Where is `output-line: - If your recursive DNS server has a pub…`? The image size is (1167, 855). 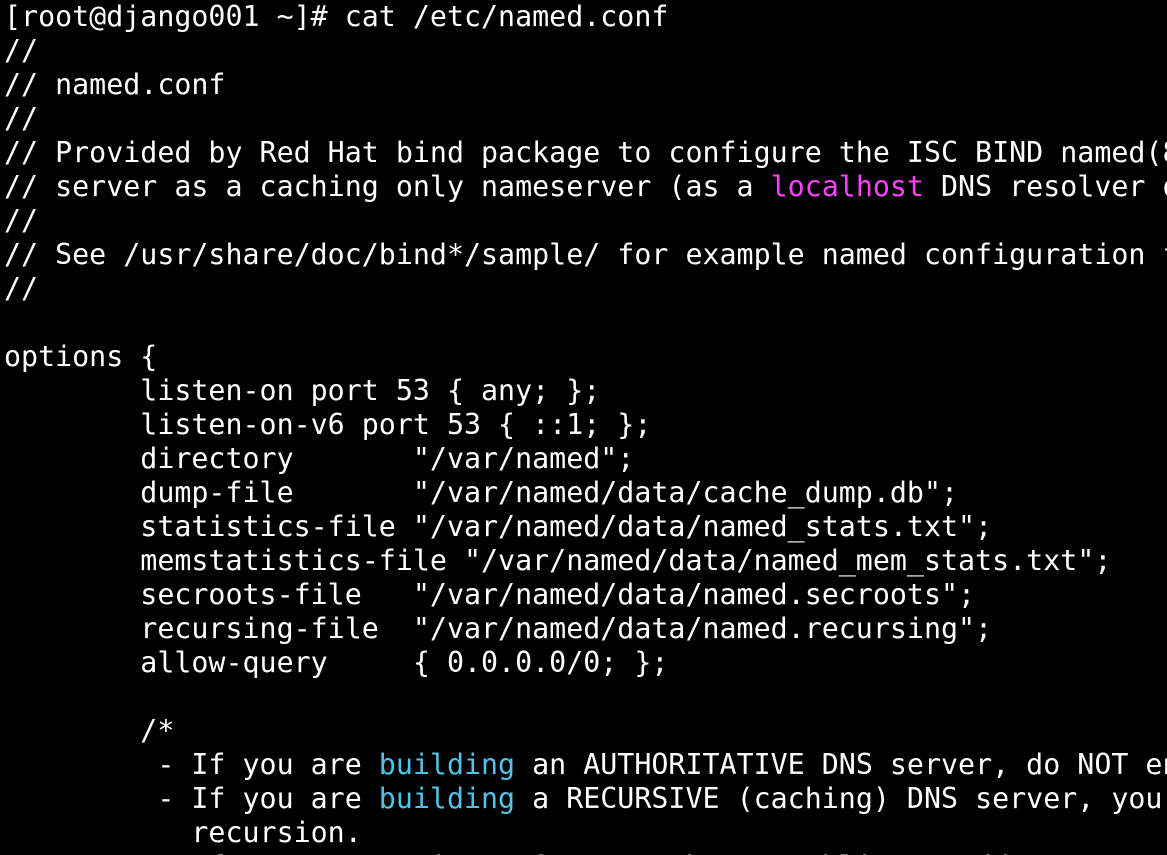
output-line: - If your recursive DNS server has a pub… is located at coordinates (585, 852).